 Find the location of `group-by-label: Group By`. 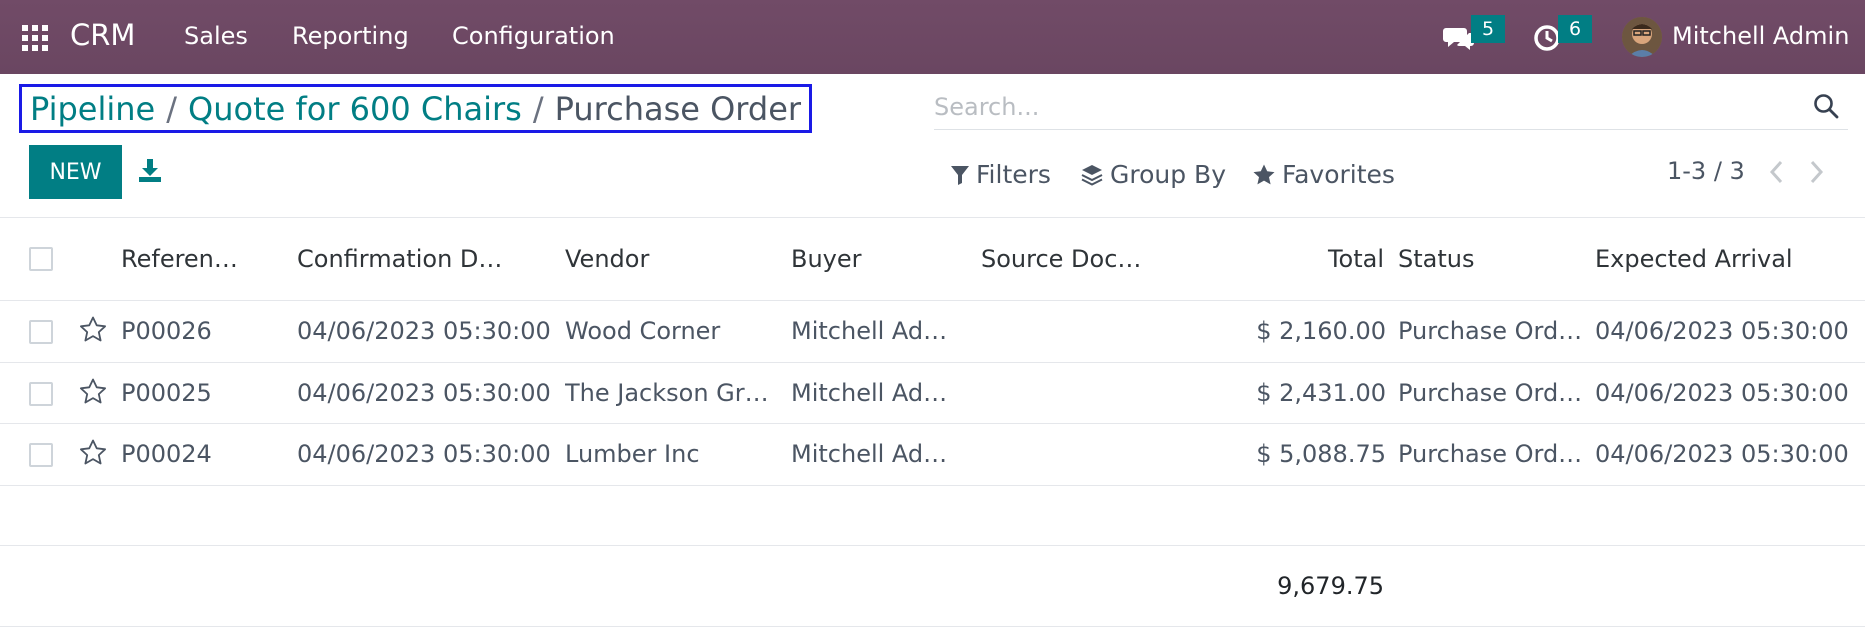

group-by-label: Group By is located at coordinates (1168, 174).